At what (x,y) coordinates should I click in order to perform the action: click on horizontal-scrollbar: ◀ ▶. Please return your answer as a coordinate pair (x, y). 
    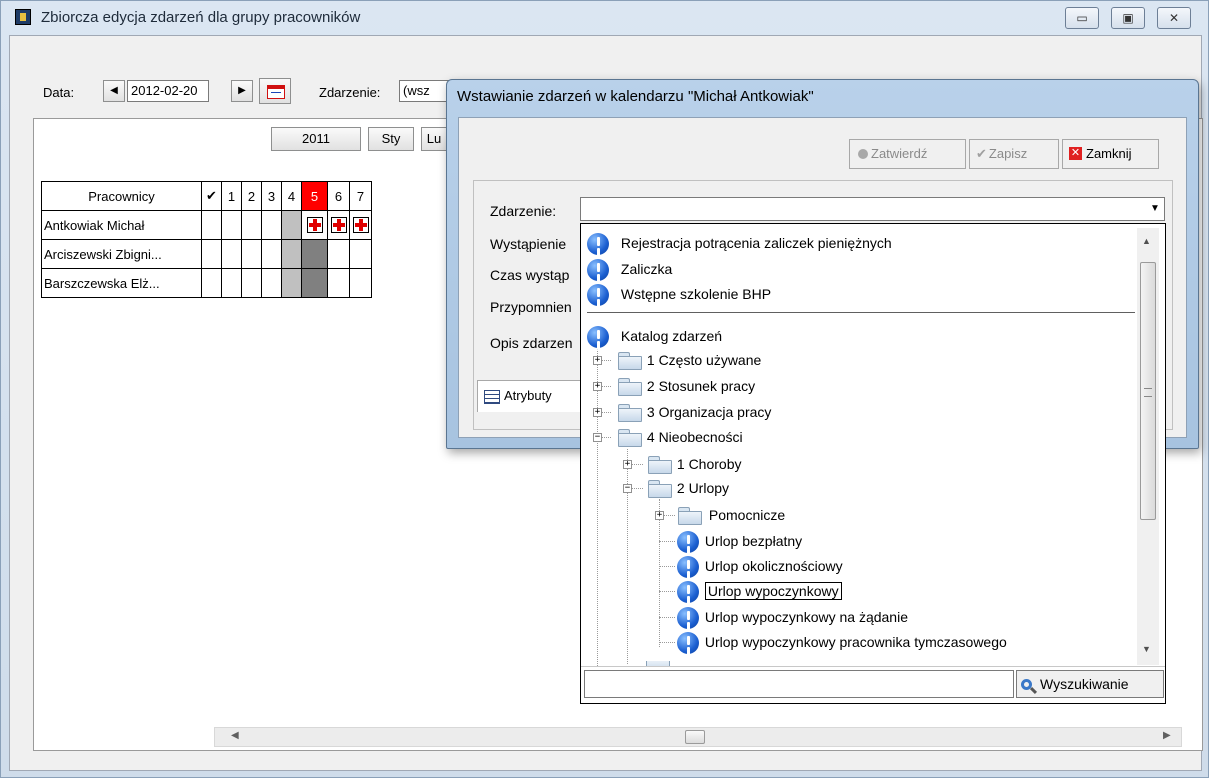
    Looking at the image, I should click on (698, 737).